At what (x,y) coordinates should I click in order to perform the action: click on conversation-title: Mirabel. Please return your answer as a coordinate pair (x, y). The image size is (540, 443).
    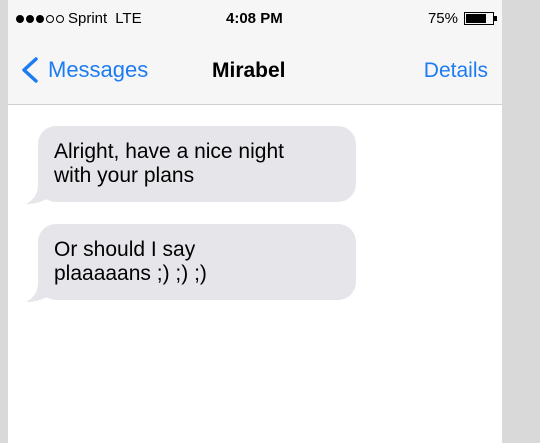
    Looking at the image, I should click on (249, 70).